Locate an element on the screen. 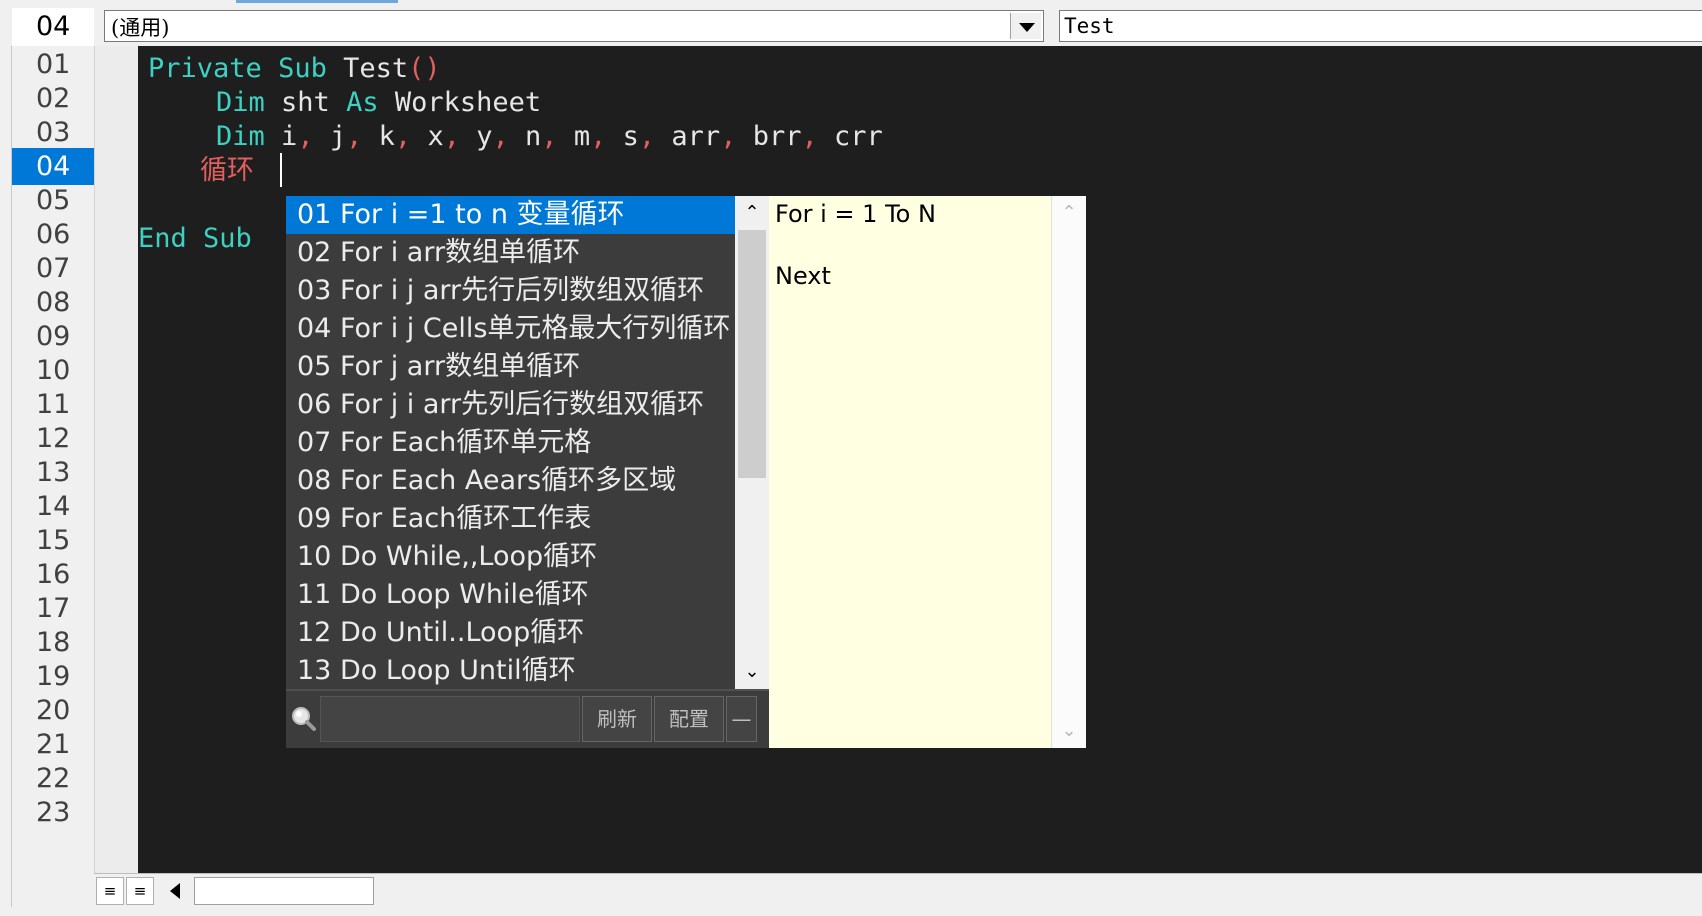 The height and width of the screenshot is (916, 1702). line-number: 06 is located at coordinates (53, 234).